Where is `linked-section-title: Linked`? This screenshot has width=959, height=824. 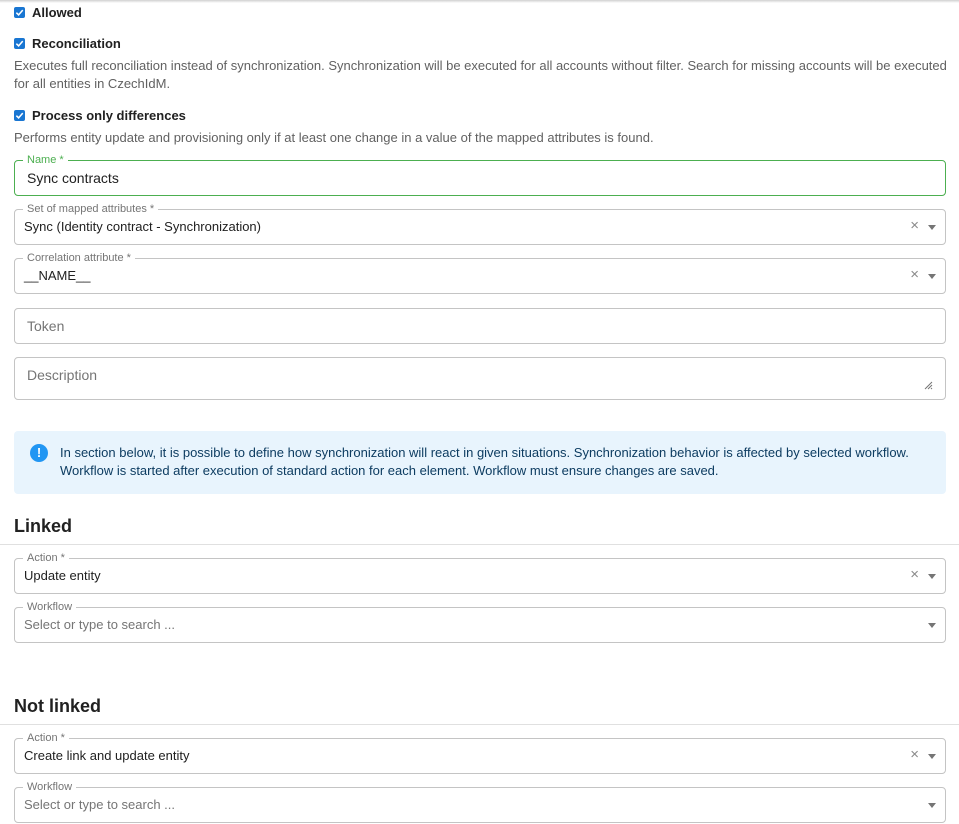
linked-section-title: Linked is located at coordinates (43, 526).